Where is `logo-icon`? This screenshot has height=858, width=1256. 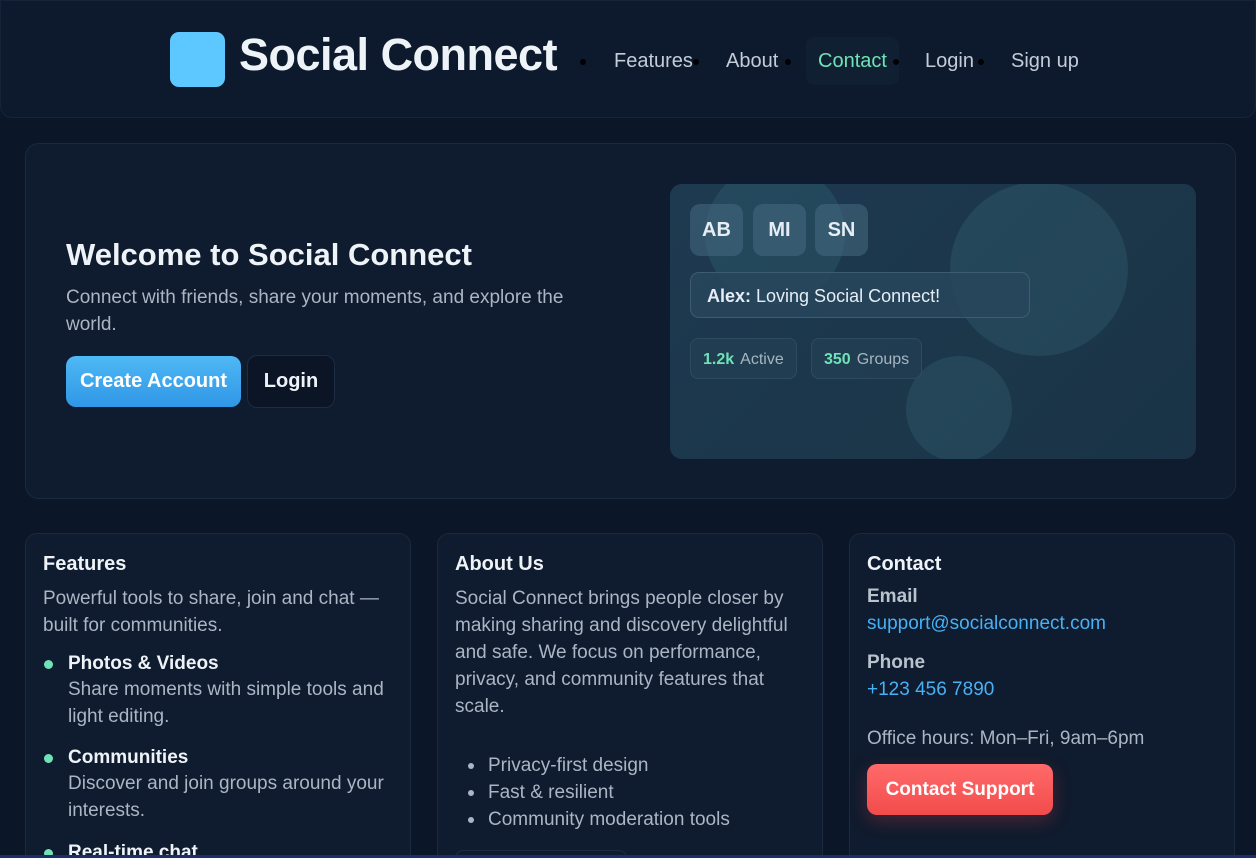 logo-icon is located at coordinates (197, 59).